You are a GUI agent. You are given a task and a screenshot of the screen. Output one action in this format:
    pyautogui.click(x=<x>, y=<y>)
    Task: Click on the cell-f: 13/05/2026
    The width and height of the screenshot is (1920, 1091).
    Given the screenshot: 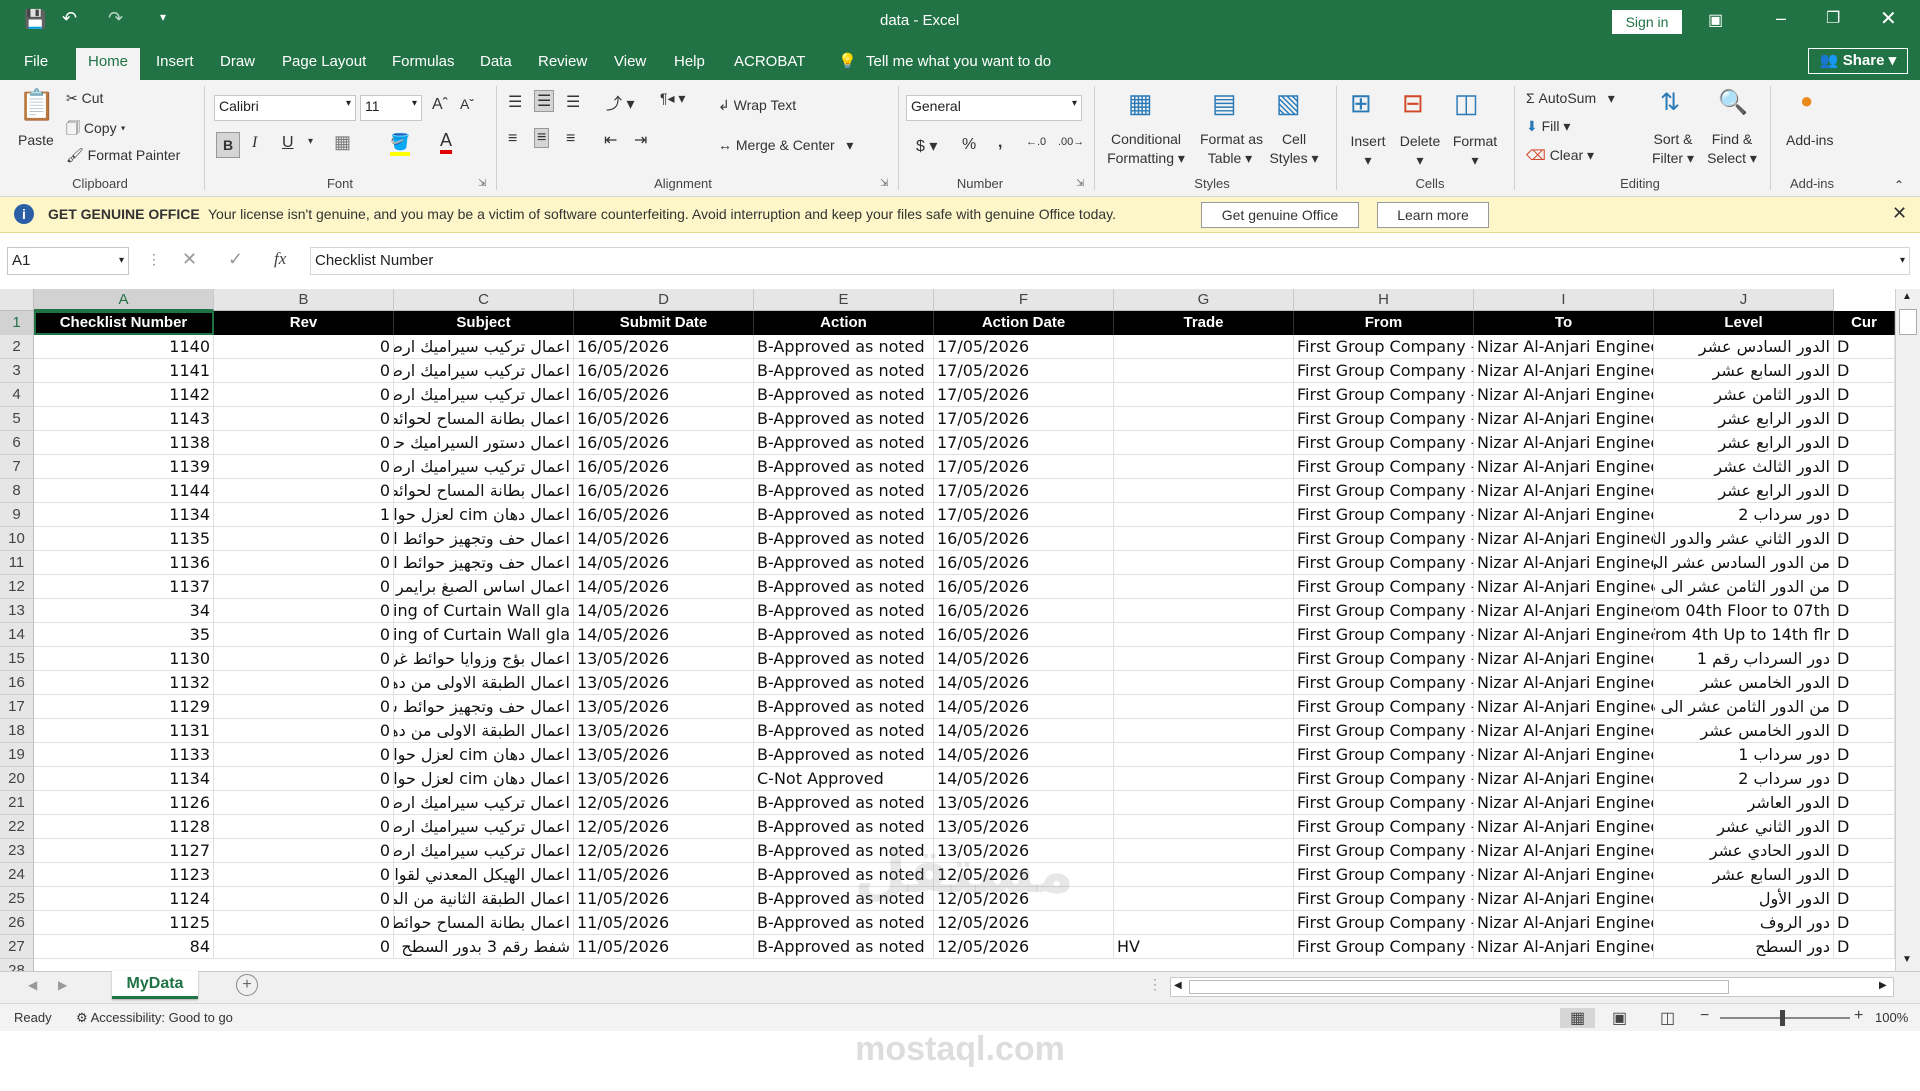 What is the action you would take?
    pyautogui.click(x=1024, y=803)
    